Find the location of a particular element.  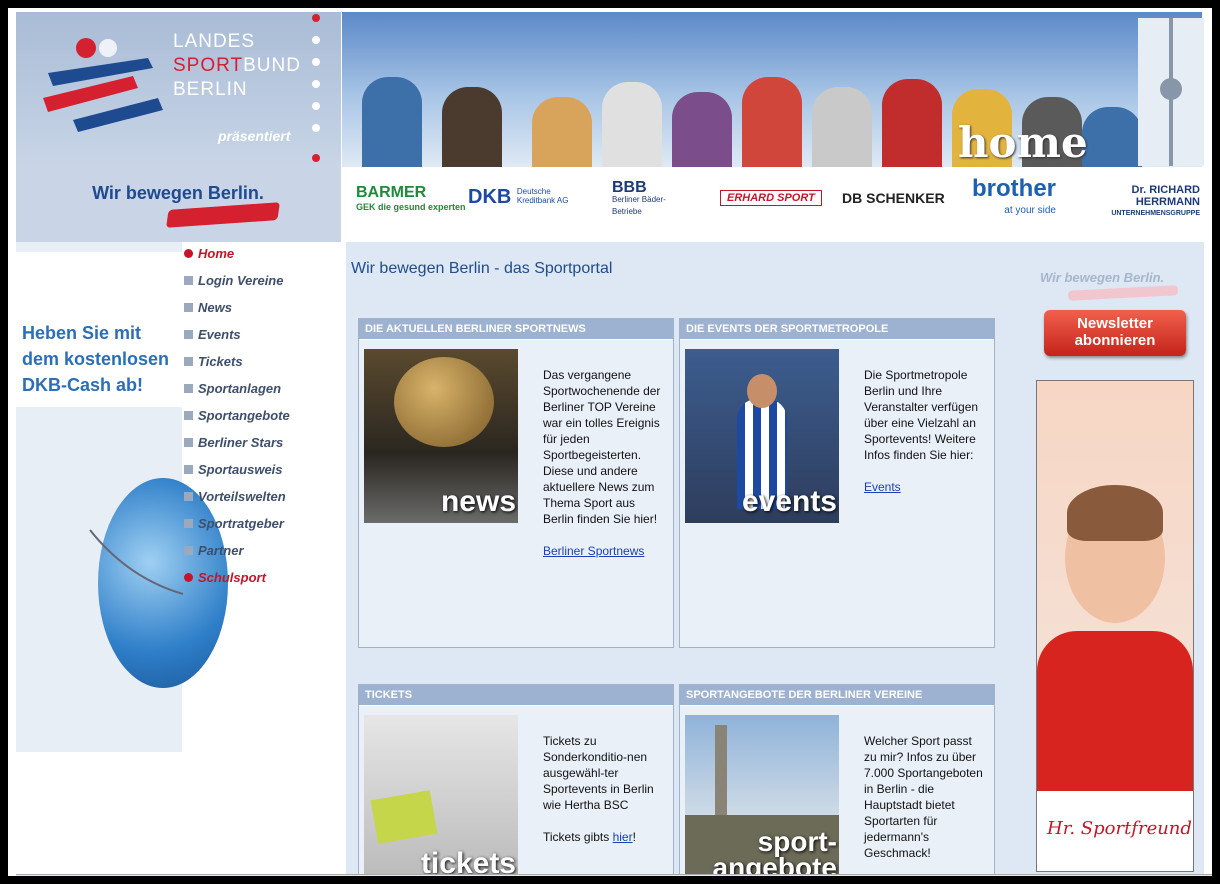

nav-label: Login Vereine is located at coordinates (241, 280).